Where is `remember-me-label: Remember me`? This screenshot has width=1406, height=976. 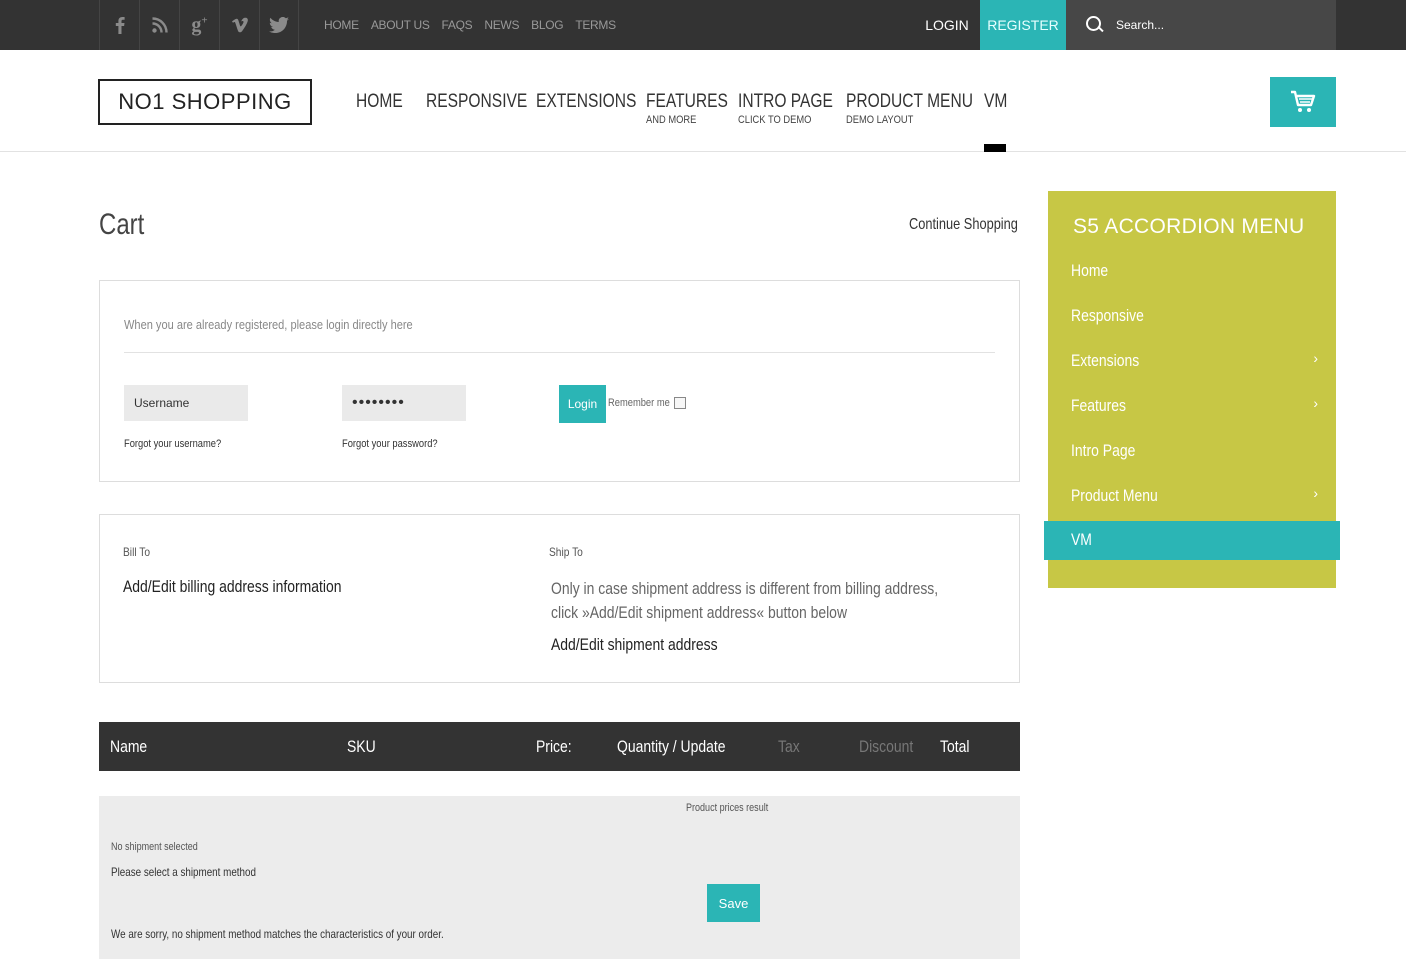
remember-me-label: Remember me is located at coordinates (639, 403).